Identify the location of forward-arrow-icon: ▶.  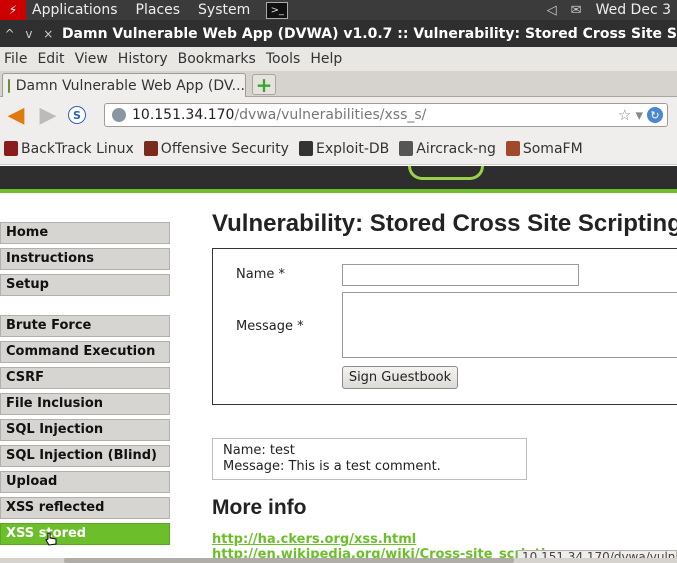
(48, 115).